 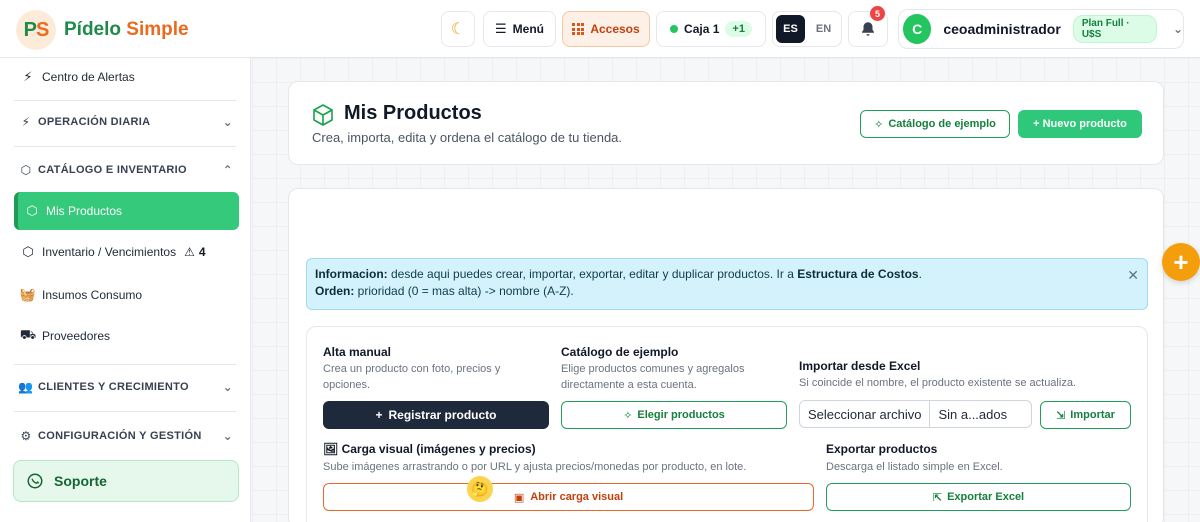 What do you see at coordinates (501, 28) in the screenshot?
I see `hamburger-icon: ☰` at bounding box center [501, 28].